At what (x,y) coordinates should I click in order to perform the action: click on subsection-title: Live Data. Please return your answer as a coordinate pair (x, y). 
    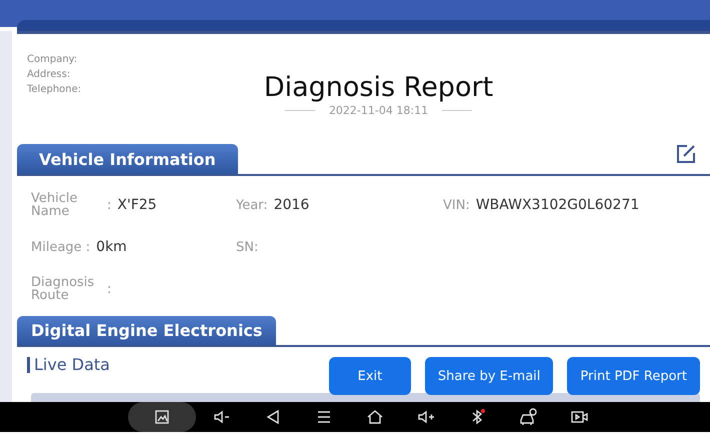
    Looking at the image, I should click on (68, 365).